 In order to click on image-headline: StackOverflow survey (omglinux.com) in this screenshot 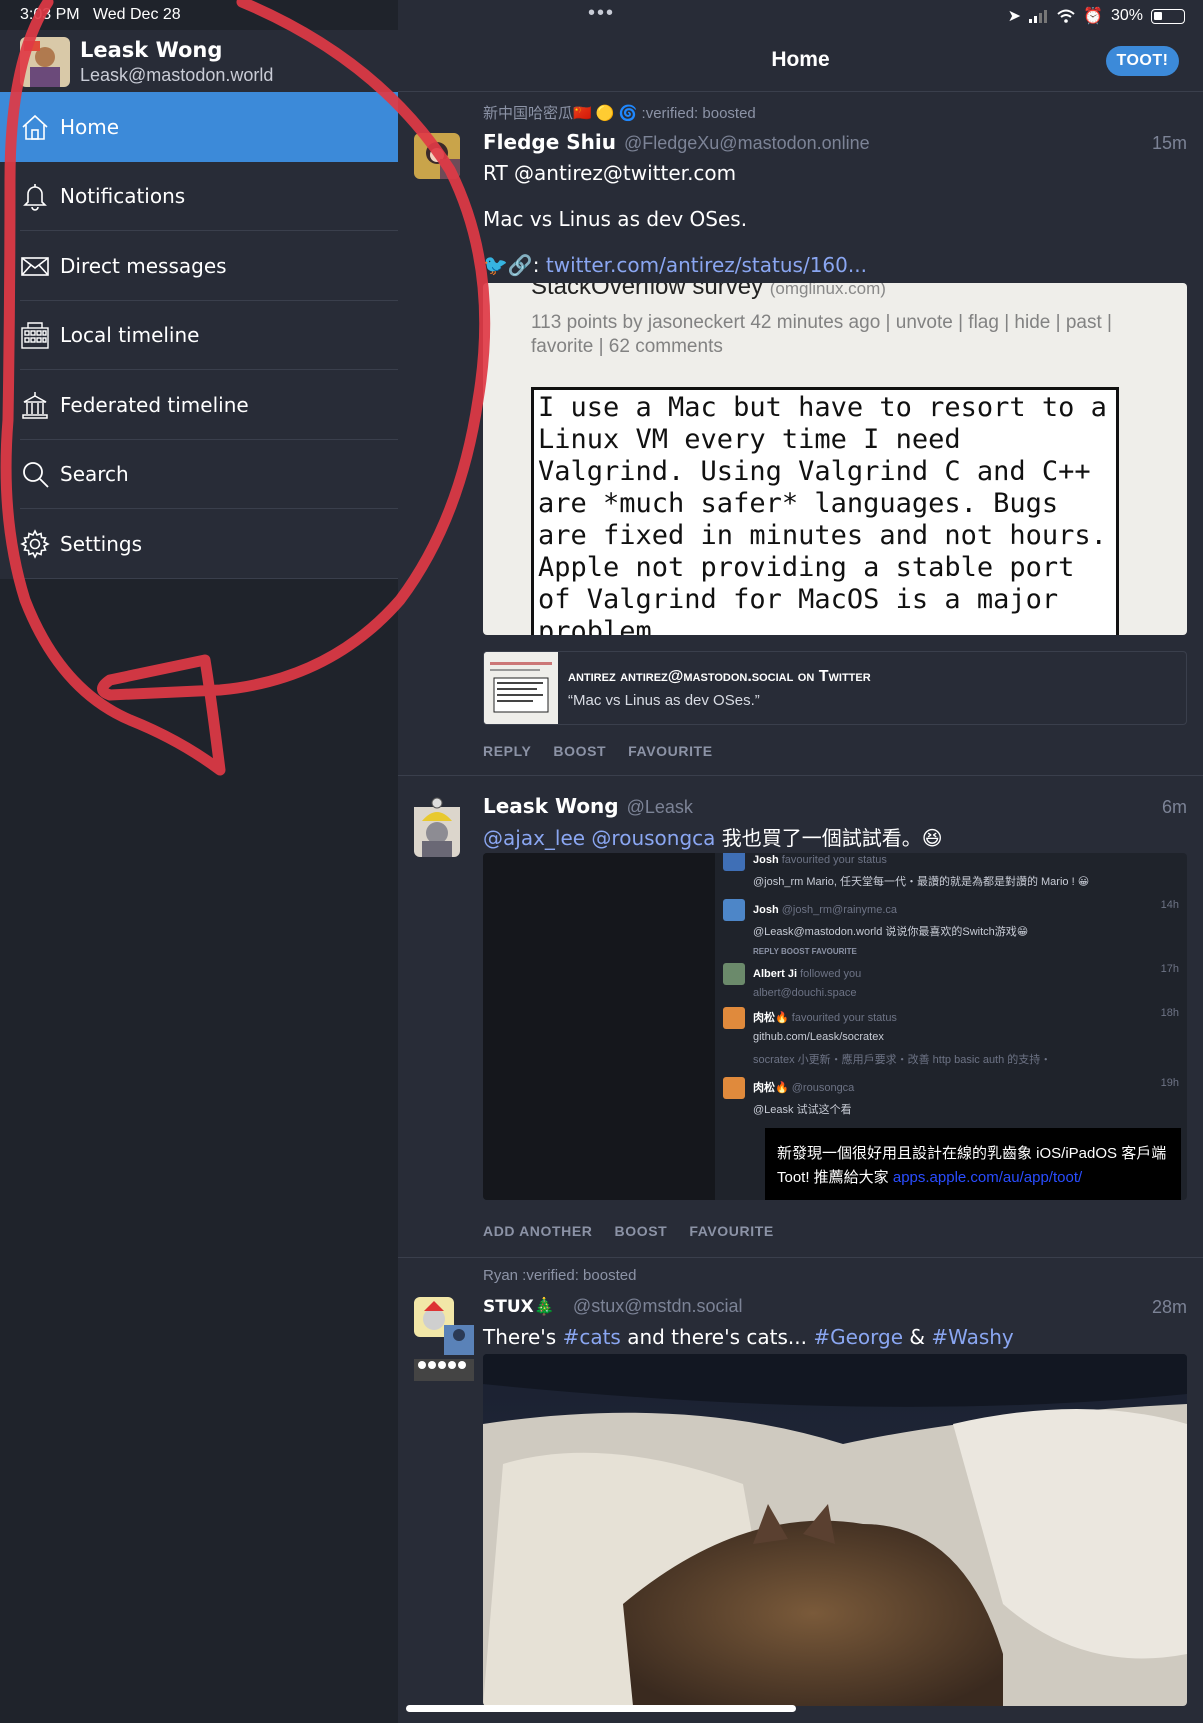, I will do `click(708, 292)`.